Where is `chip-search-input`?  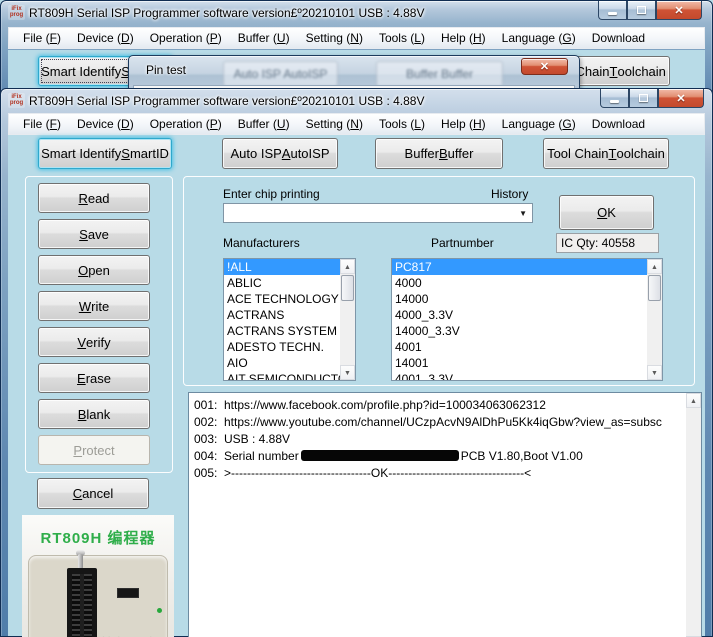 chip-search-input is located at coordinates (378, 213).